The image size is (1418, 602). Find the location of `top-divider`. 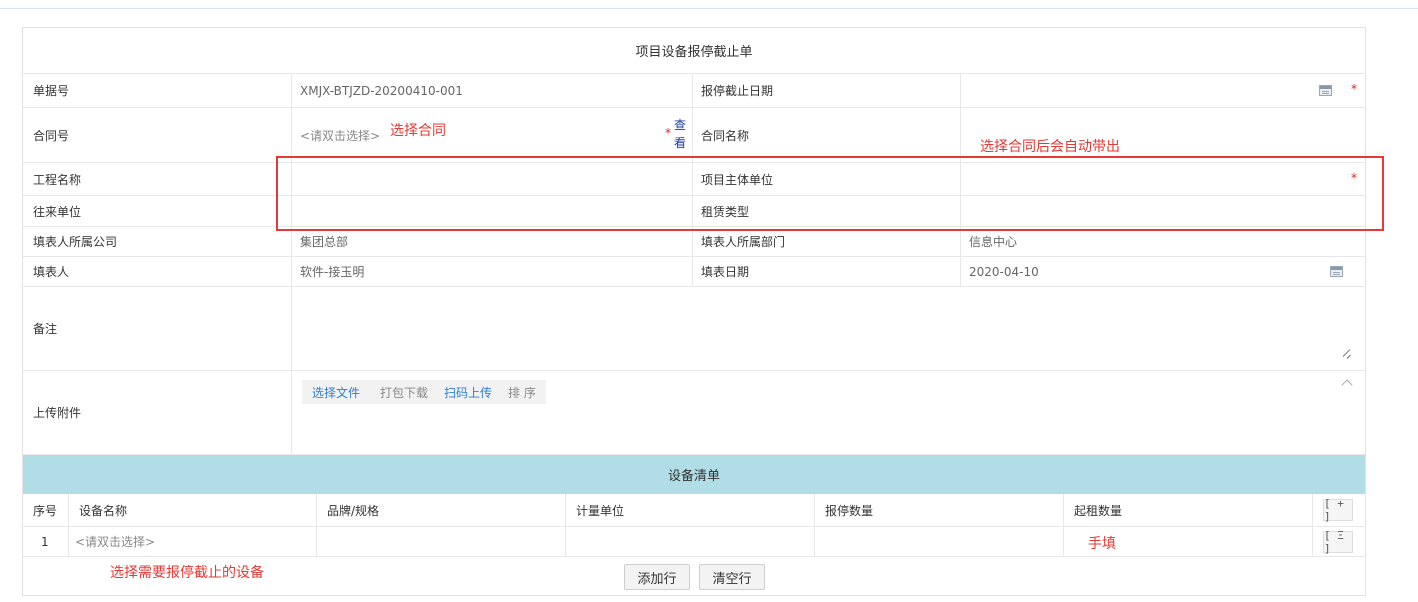

top-divider is located at coordinates (709, 4).